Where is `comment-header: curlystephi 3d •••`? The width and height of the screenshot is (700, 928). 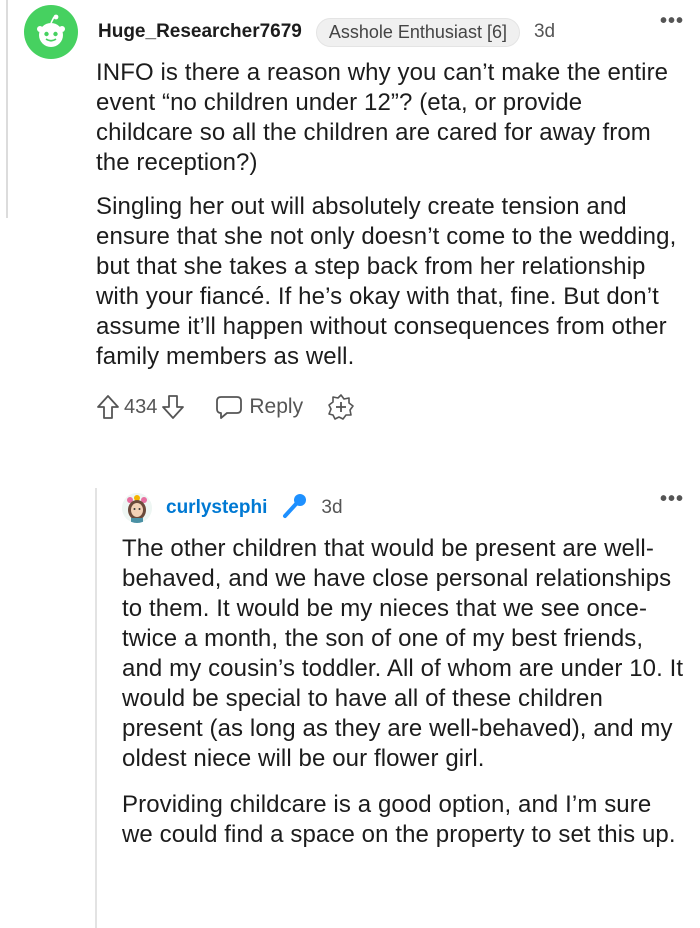
comment-header: curlystephi 3d ••• is located at coordinates (403, 508).